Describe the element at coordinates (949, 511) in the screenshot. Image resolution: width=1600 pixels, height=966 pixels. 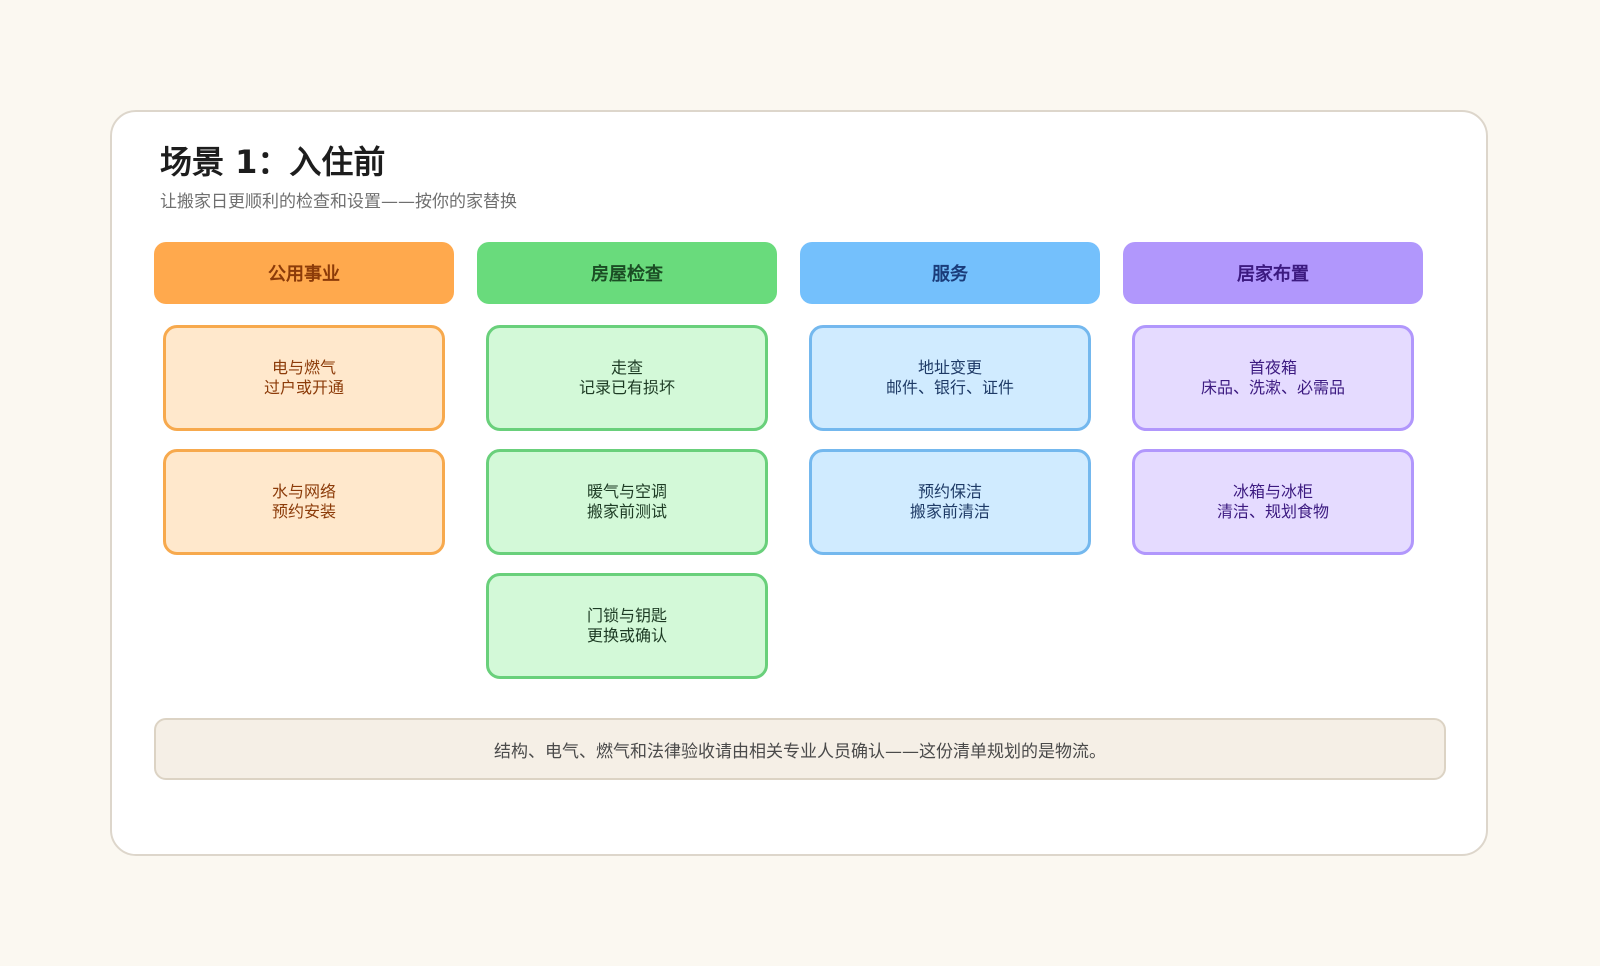
I see `item-detail: 搬家前清洁` at that location.